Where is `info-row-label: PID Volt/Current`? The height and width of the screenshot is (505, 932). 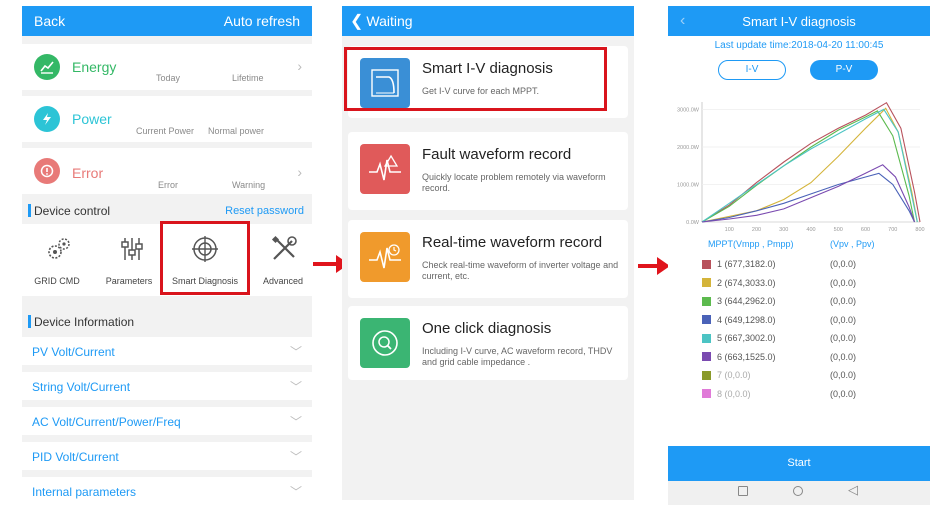
info-row-label: PID Volt/Current is located at coordinates (75, 457).